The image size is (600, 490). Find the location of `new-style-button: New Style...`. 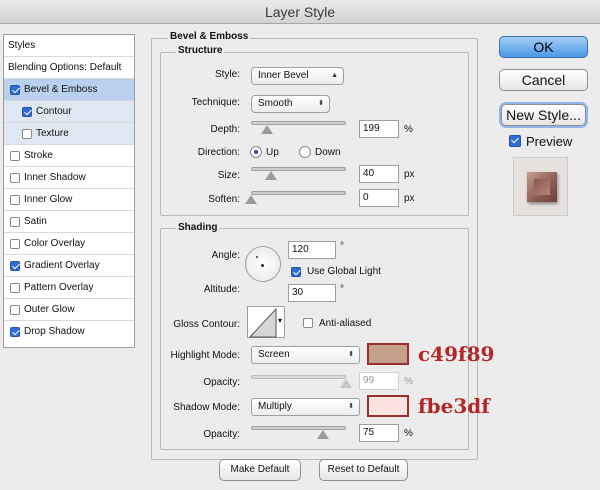

new-style-button: New Style... is located at coordinates (543, 115).